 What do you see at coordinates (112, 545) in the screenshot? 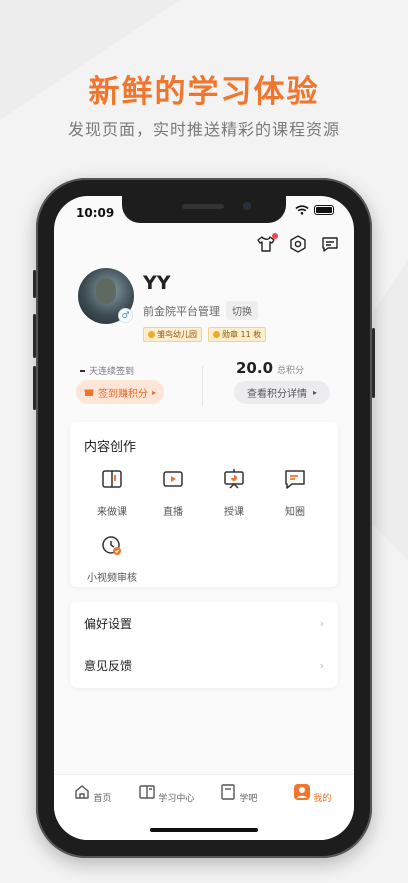
I see `video-review-icon` at bounding box center [112, 545].